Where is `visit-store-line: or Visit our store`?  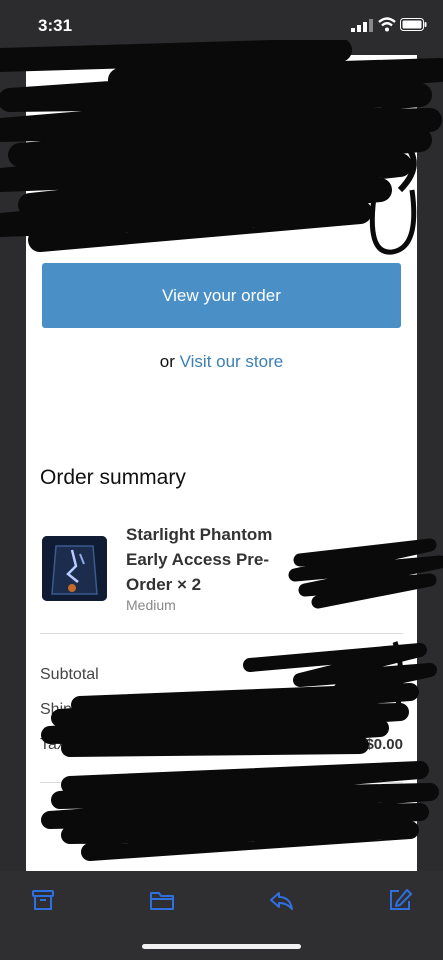
visit-store-line: or Visit our store is located at coordinates (221, 362).